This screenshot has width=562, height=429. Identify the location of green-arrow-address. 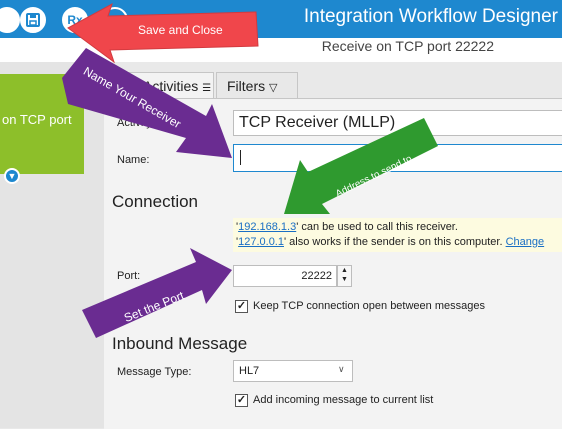
(361, 166).